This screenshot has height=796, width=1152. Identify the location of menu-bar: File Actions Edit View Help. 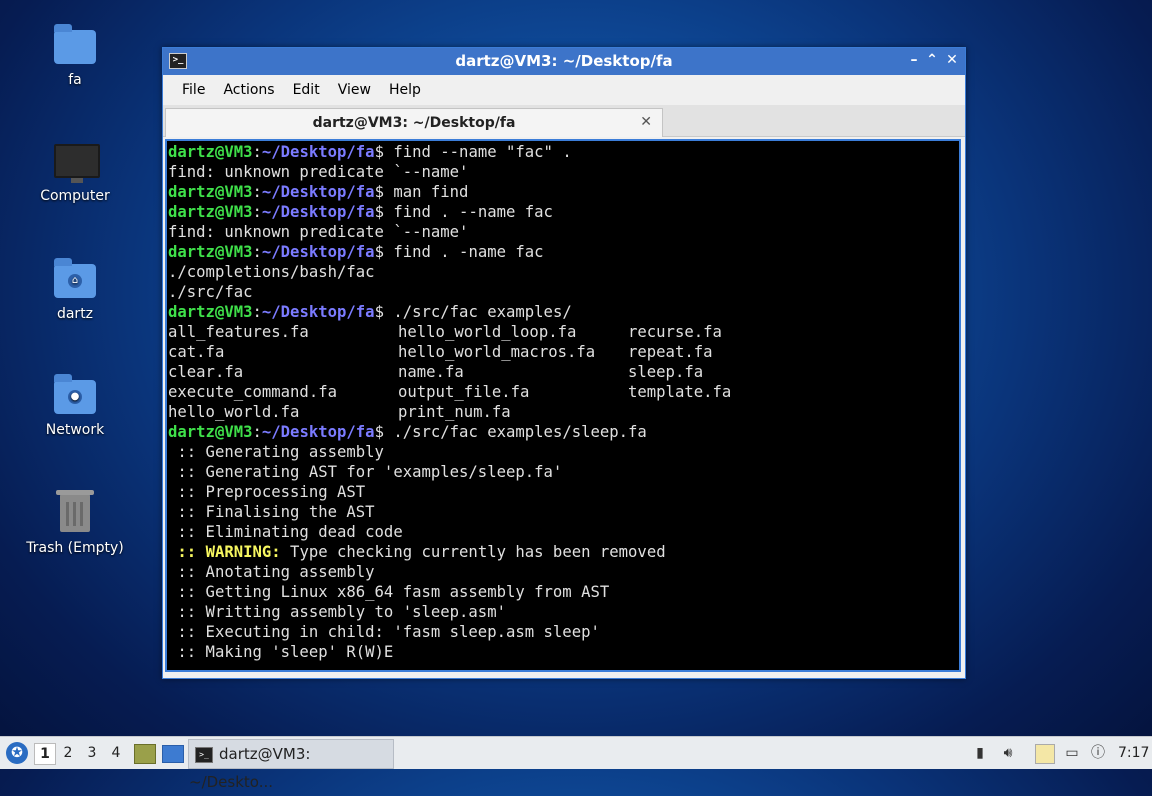
(564, 90).